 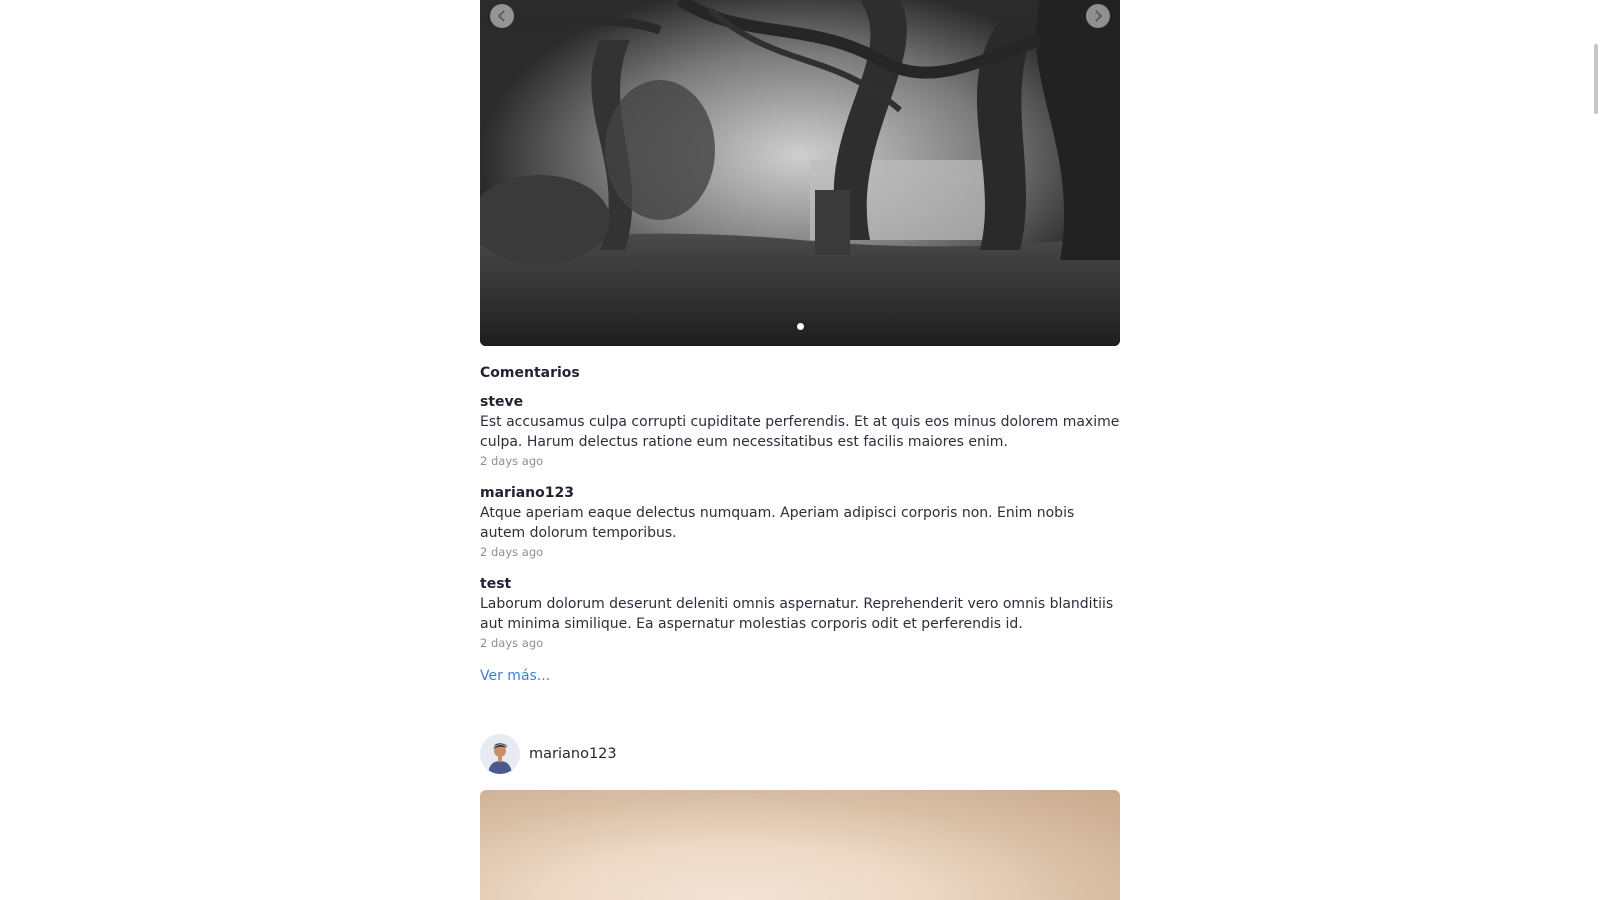 What do you see at coordinates (800, 493) in the screenshot?
I see `comment-username: mariano123` at bounding box center [800, 493].